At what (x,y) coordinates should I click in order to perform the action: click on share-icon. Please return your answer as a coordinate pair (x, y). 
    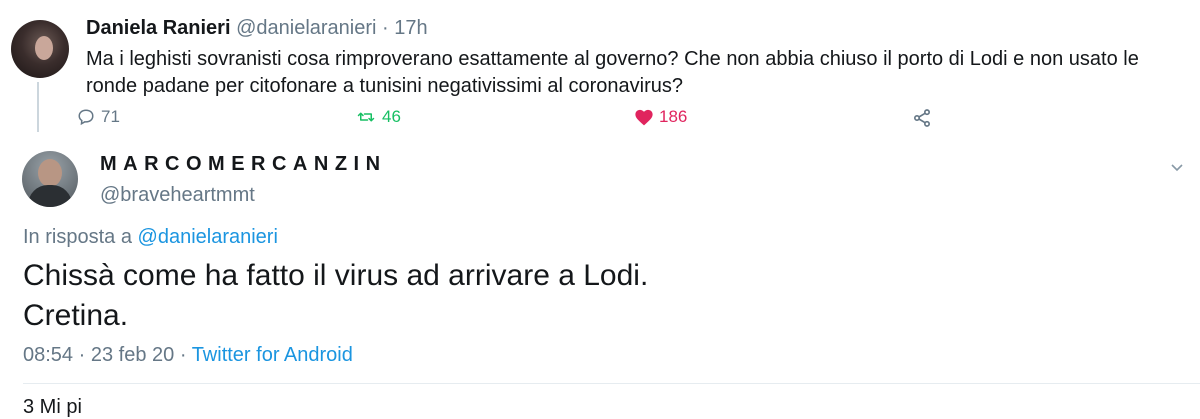
    Looking at the image, I should click on (922, 118).